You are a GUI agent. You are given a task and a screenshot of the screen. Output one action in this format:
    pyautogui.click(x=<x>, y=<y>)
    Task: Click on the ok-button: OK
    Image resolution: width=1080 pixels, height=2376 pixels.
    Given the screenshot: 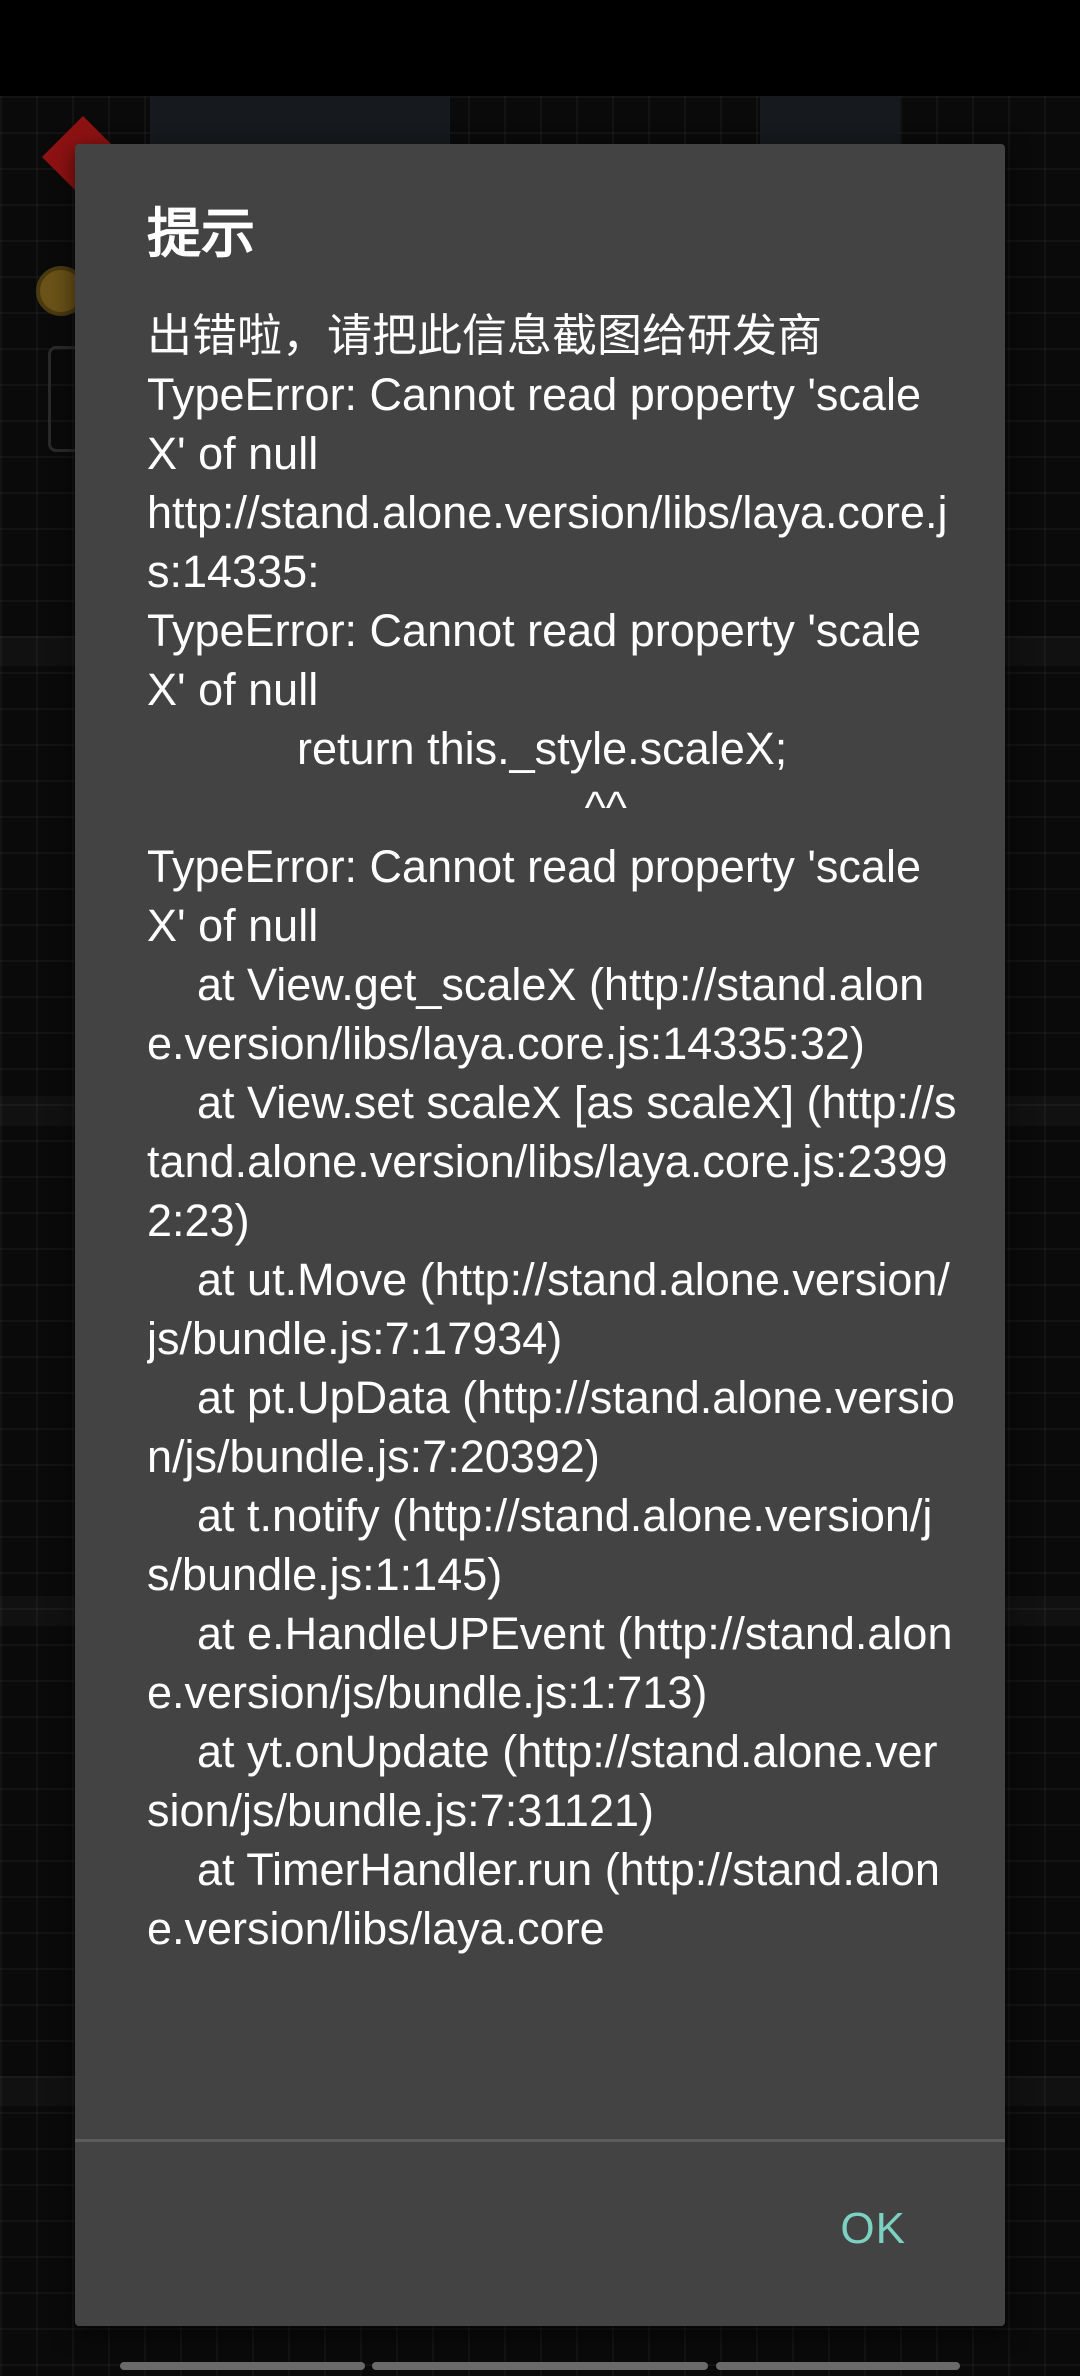 What is the action you would take?
    pyautogui.click(x=873, y=2229)
    